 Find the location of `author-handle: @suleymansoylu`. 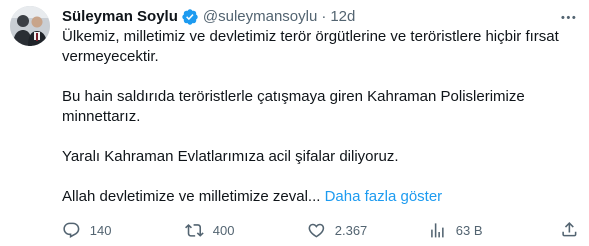

author-handle: @suleymansoylu is located at coordinates (260, 17).